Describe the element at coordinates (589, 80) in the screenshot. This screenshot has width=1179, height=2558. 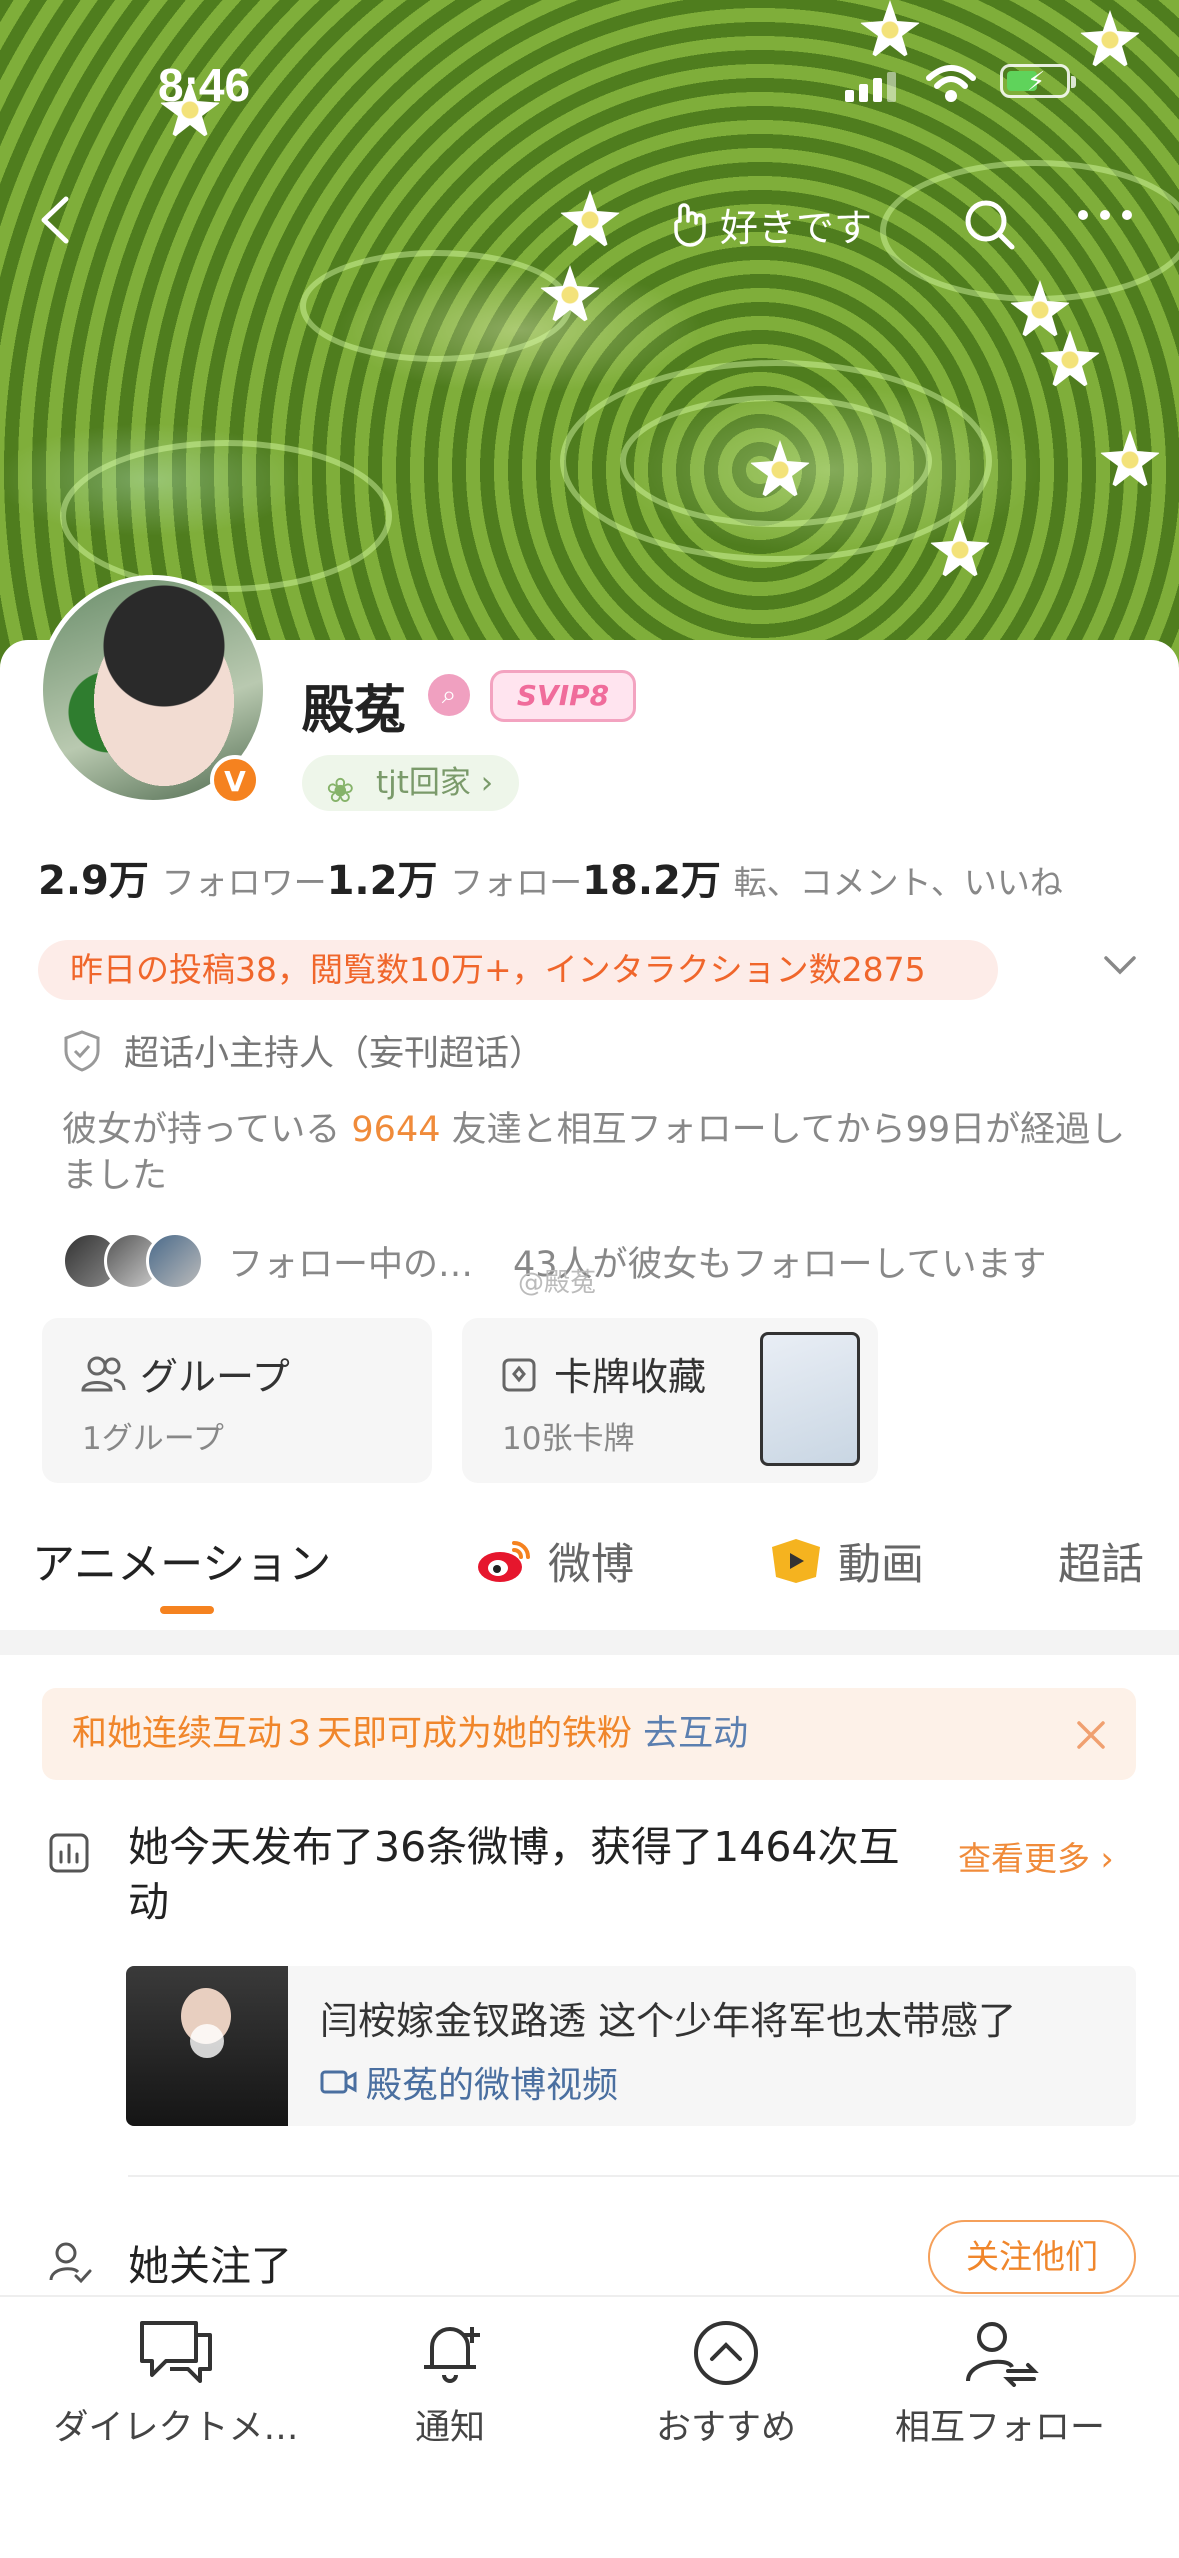
I see `status-bar: 8:46 ⚡` at that location.